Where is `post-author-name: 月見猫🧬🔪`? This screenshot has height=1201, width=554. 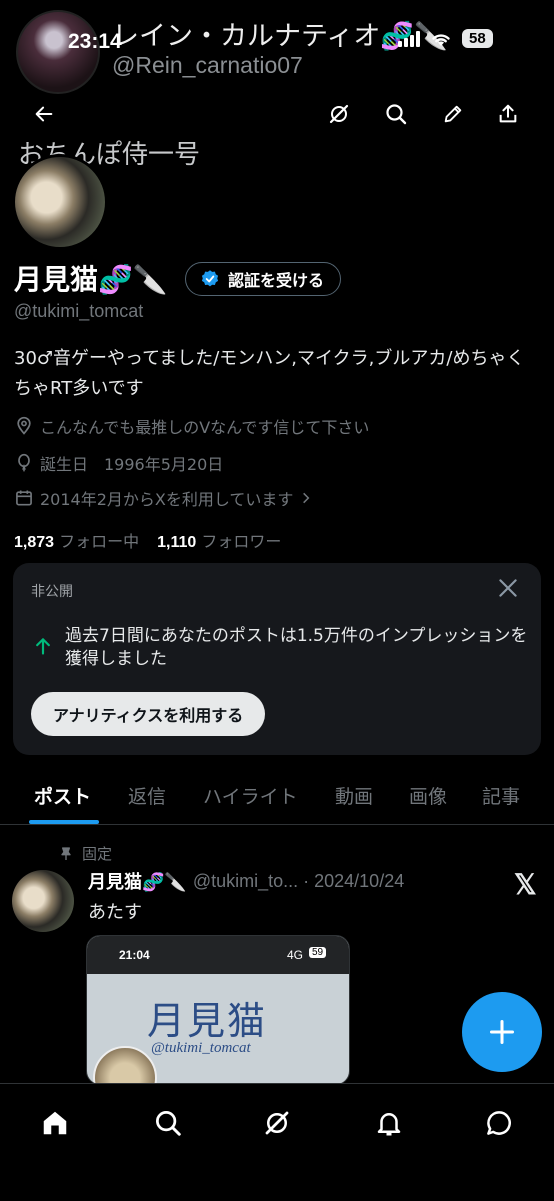
post-author-name: 月見猫🧬🔪 is located at coordinates (137, 881).